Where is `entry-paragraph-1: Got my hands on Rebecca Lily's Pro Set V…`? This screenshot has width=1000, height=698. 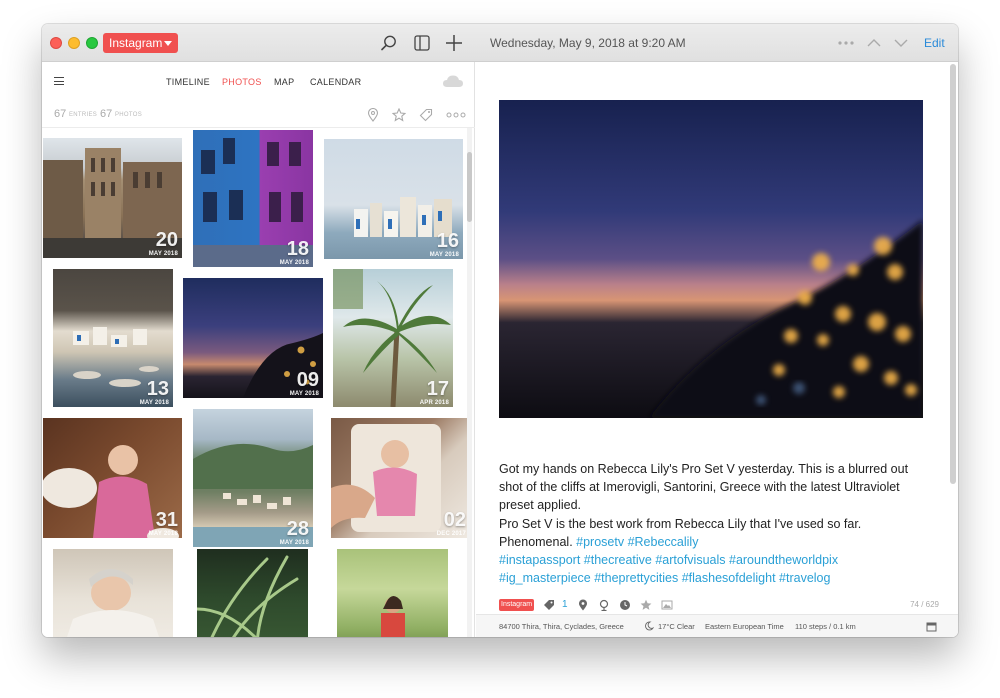
entry-paragraph-1: Got my hands on Rebecca Lily's Pro Set V… is located at coordinates (704, 487).